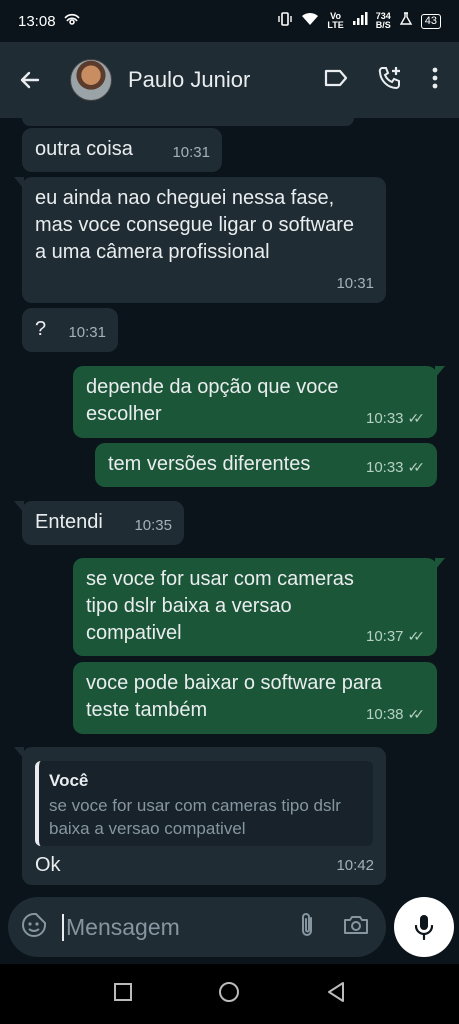 The width and height of the screenshot is (459, 1024). Describe the element at coordinates (229, 21) in the screenshot. I see `status-bar: 13:08 Vo LTE 734 B/S 43` at that location.